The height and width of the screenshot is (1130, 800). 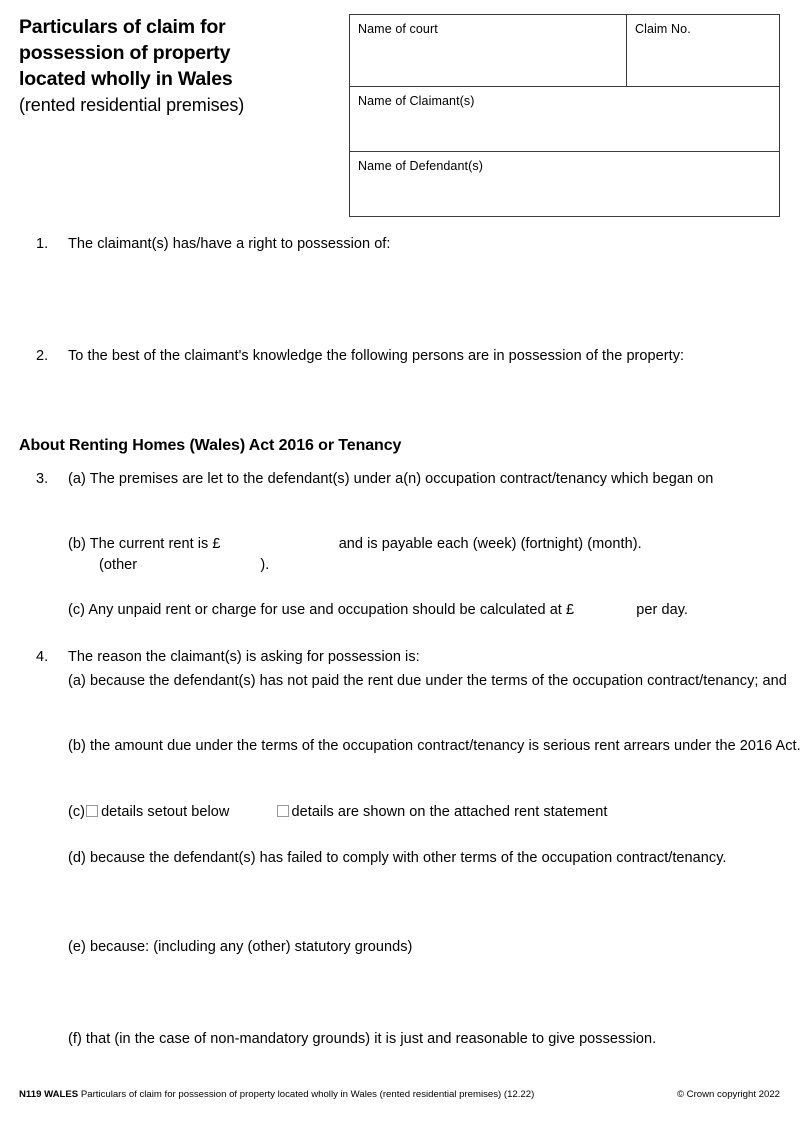 What do you see at coordinates (42, 244) in the screenshot?
I see `item-1-number: 1.` at bounding box center [42, 244].